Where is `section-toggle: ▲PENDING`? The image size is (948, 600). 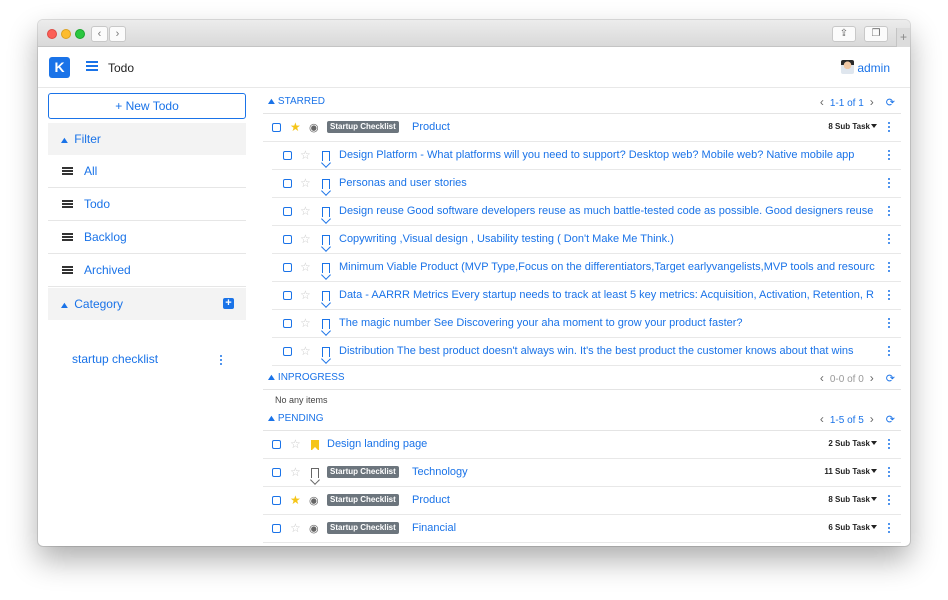 section-toggle: ▲PENDING is located at coordinates (295, 418).